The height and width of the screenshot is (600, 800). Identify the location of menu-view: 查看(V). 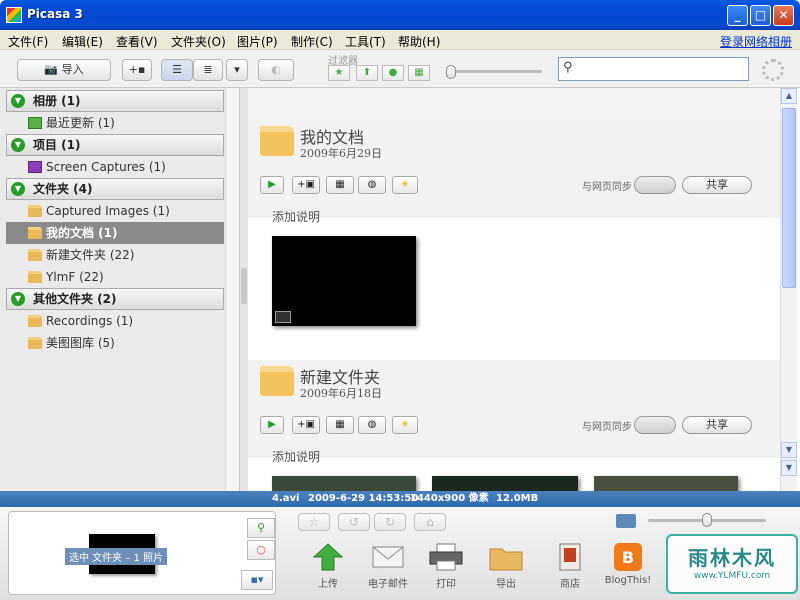
(137, 41).